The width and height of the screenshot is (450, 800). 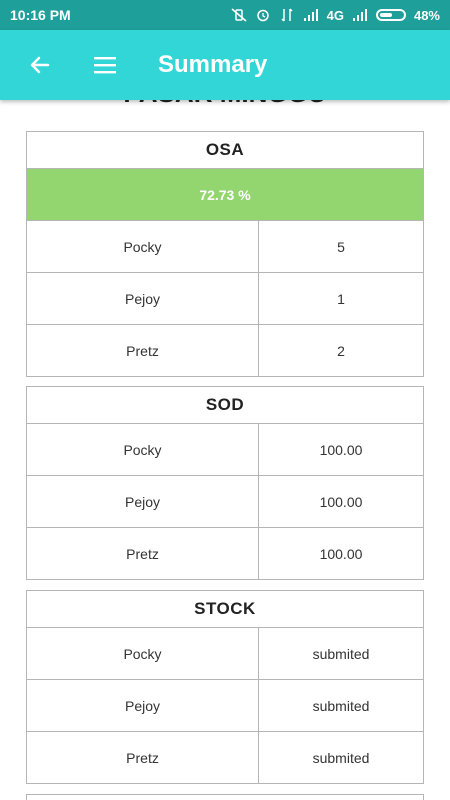 What do you see at coordinates (225, 609) in the screenshot?
I see `stock-title: STOCK` at bounding box center [225, 609].